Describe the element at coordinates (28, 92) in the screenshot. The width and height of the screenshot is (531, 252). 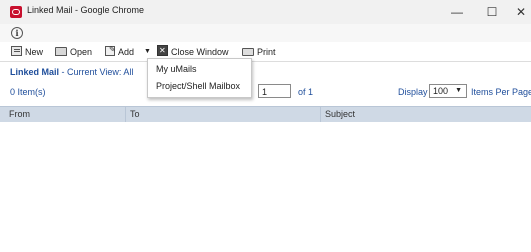
I see `item-count: 0 Item(s)` at that location.